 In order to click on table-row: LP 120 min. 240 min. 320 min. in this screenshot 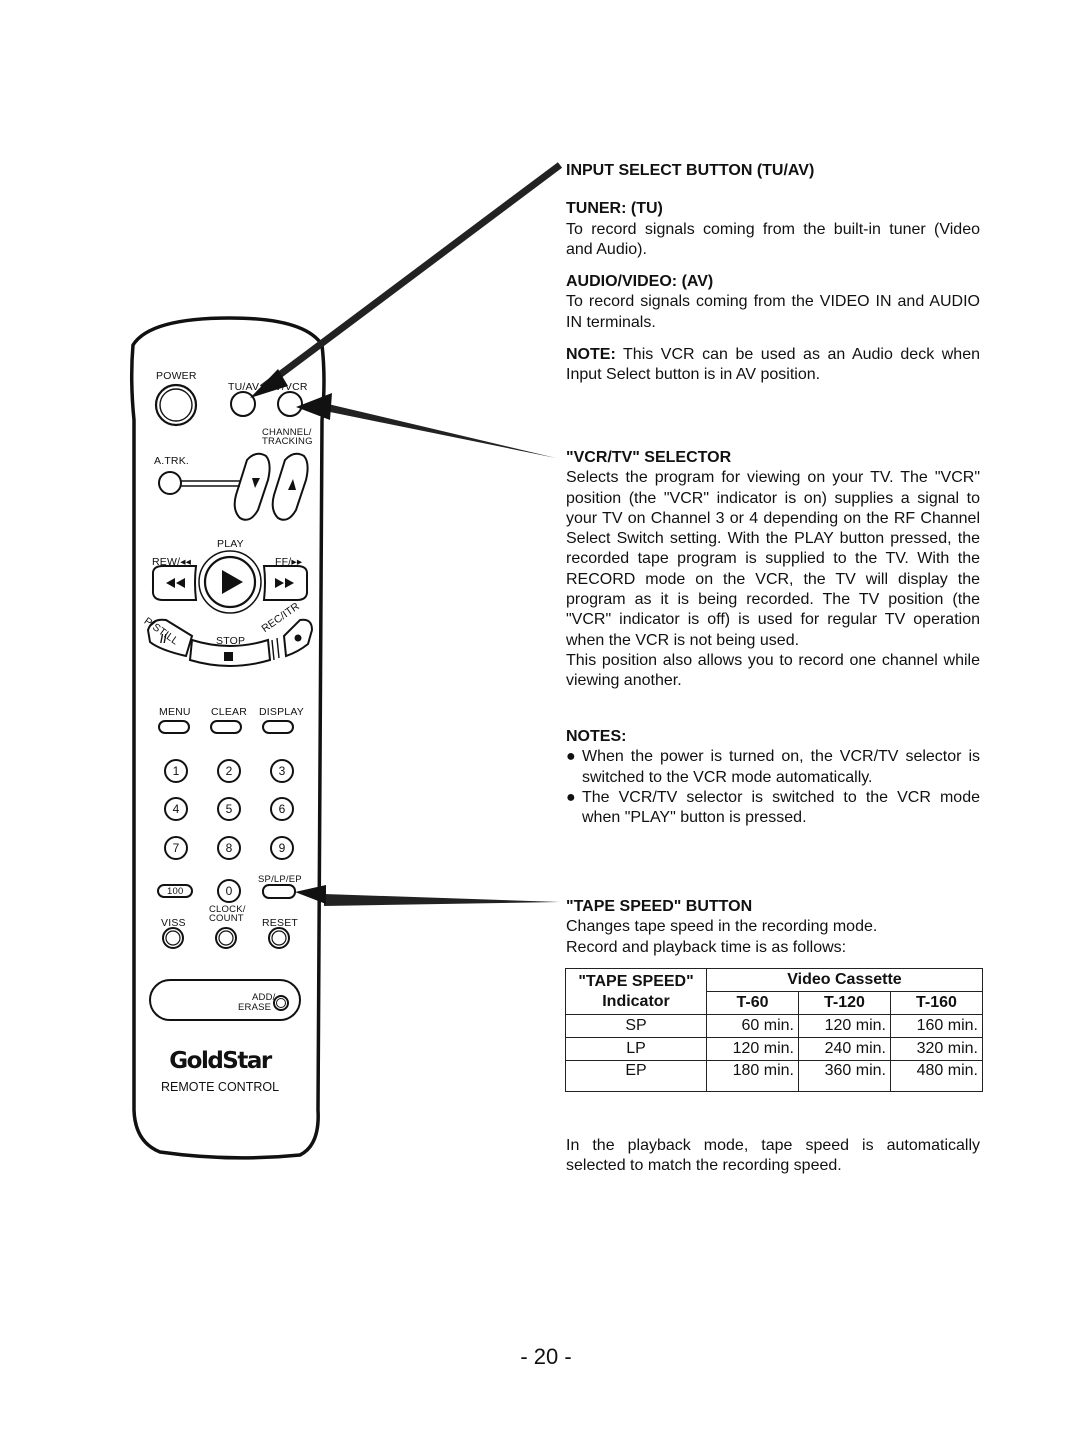, I will do `click(774, 1049)`.